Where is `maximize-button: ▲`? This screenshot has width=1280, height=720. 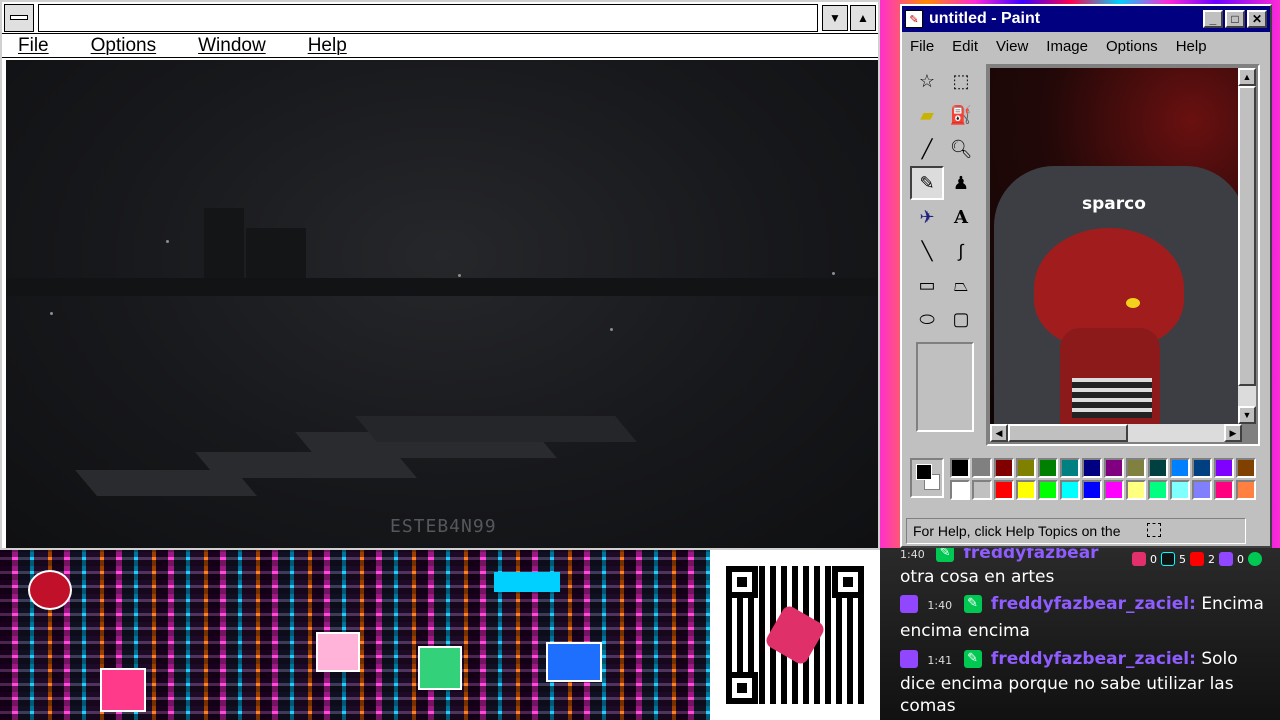 maximize-button: ▲ is located at coordinates (863, 17).